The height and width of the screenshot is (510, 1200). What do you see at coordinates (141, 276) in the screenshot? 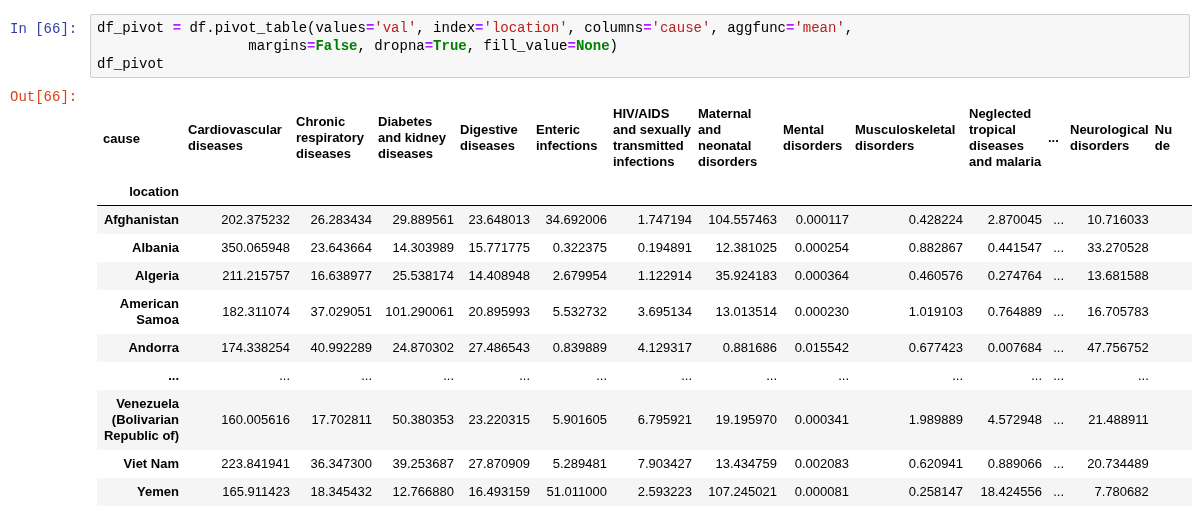
I see `row-header-cell: Algeria` at bounding box center [141, 276].